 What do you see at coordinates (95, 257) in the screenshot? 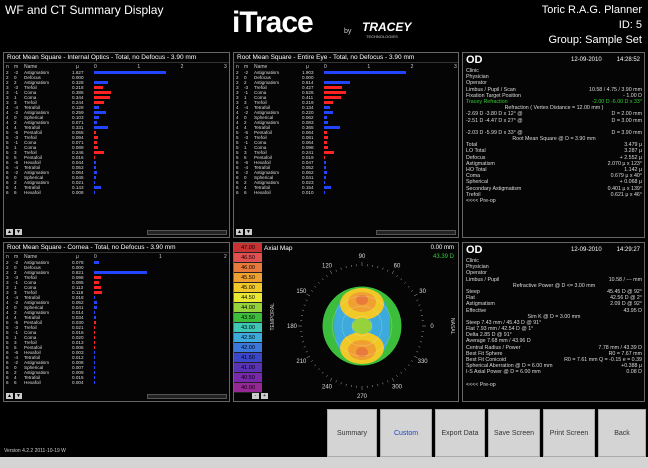
I see `scale-tick: 0` at bounding box center [95, 257].